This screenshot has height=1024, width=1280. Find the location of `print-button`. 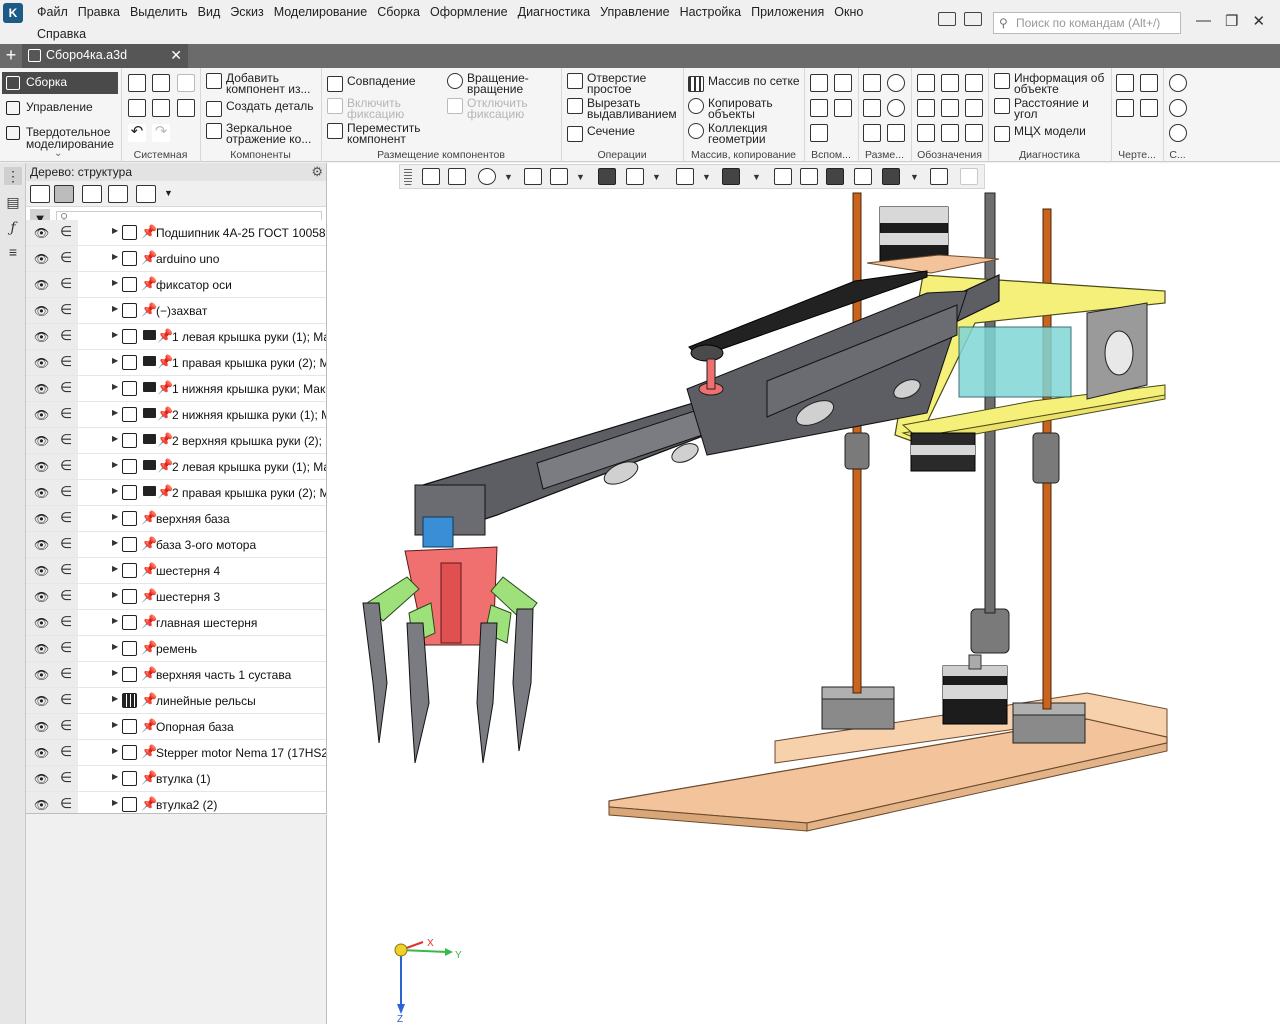

print-button is located at coordinates (137, 108).